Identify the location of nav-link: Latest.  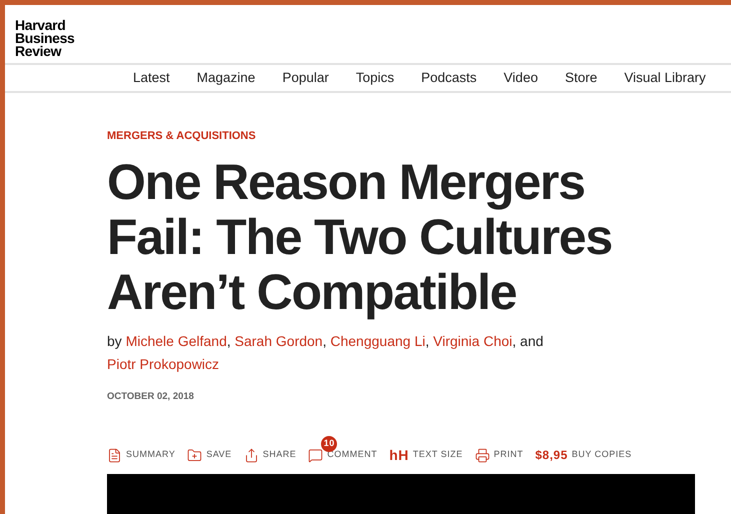
(151, 78).